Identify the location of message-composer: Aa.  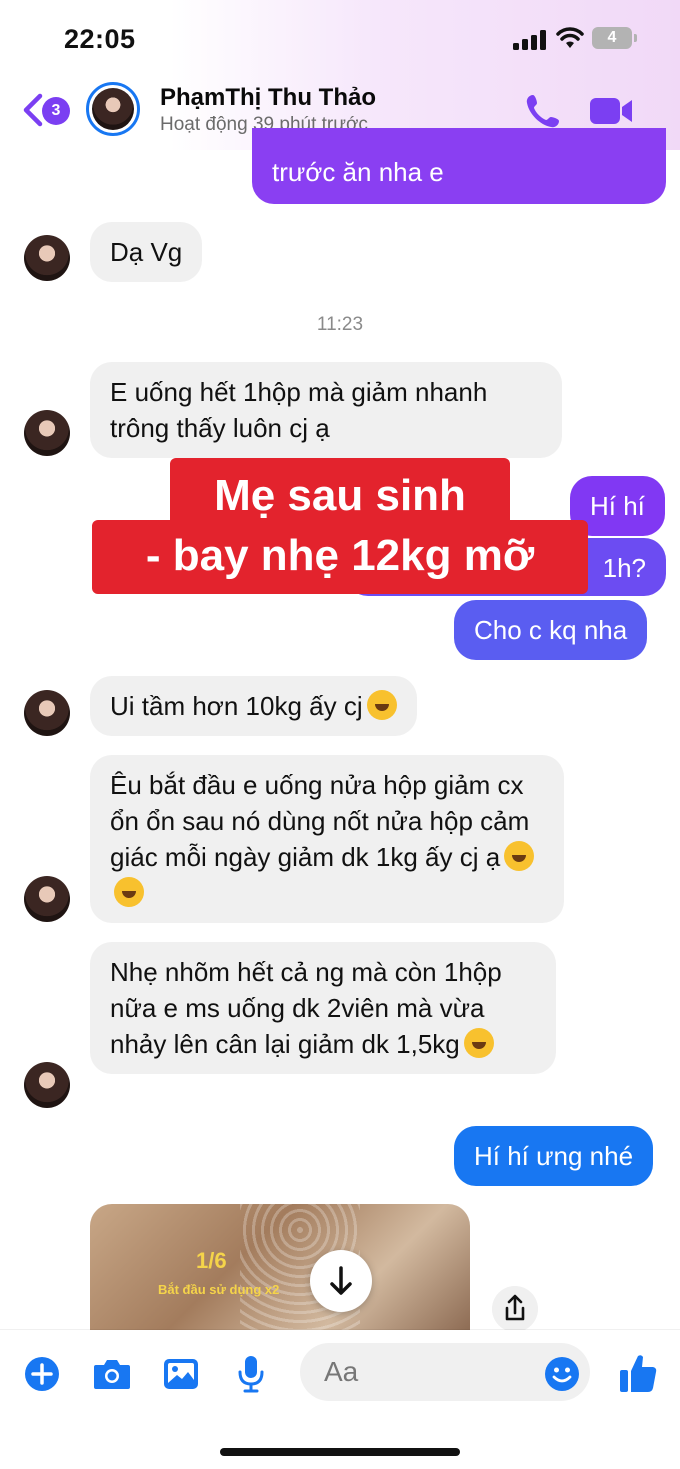
(340, 1399).